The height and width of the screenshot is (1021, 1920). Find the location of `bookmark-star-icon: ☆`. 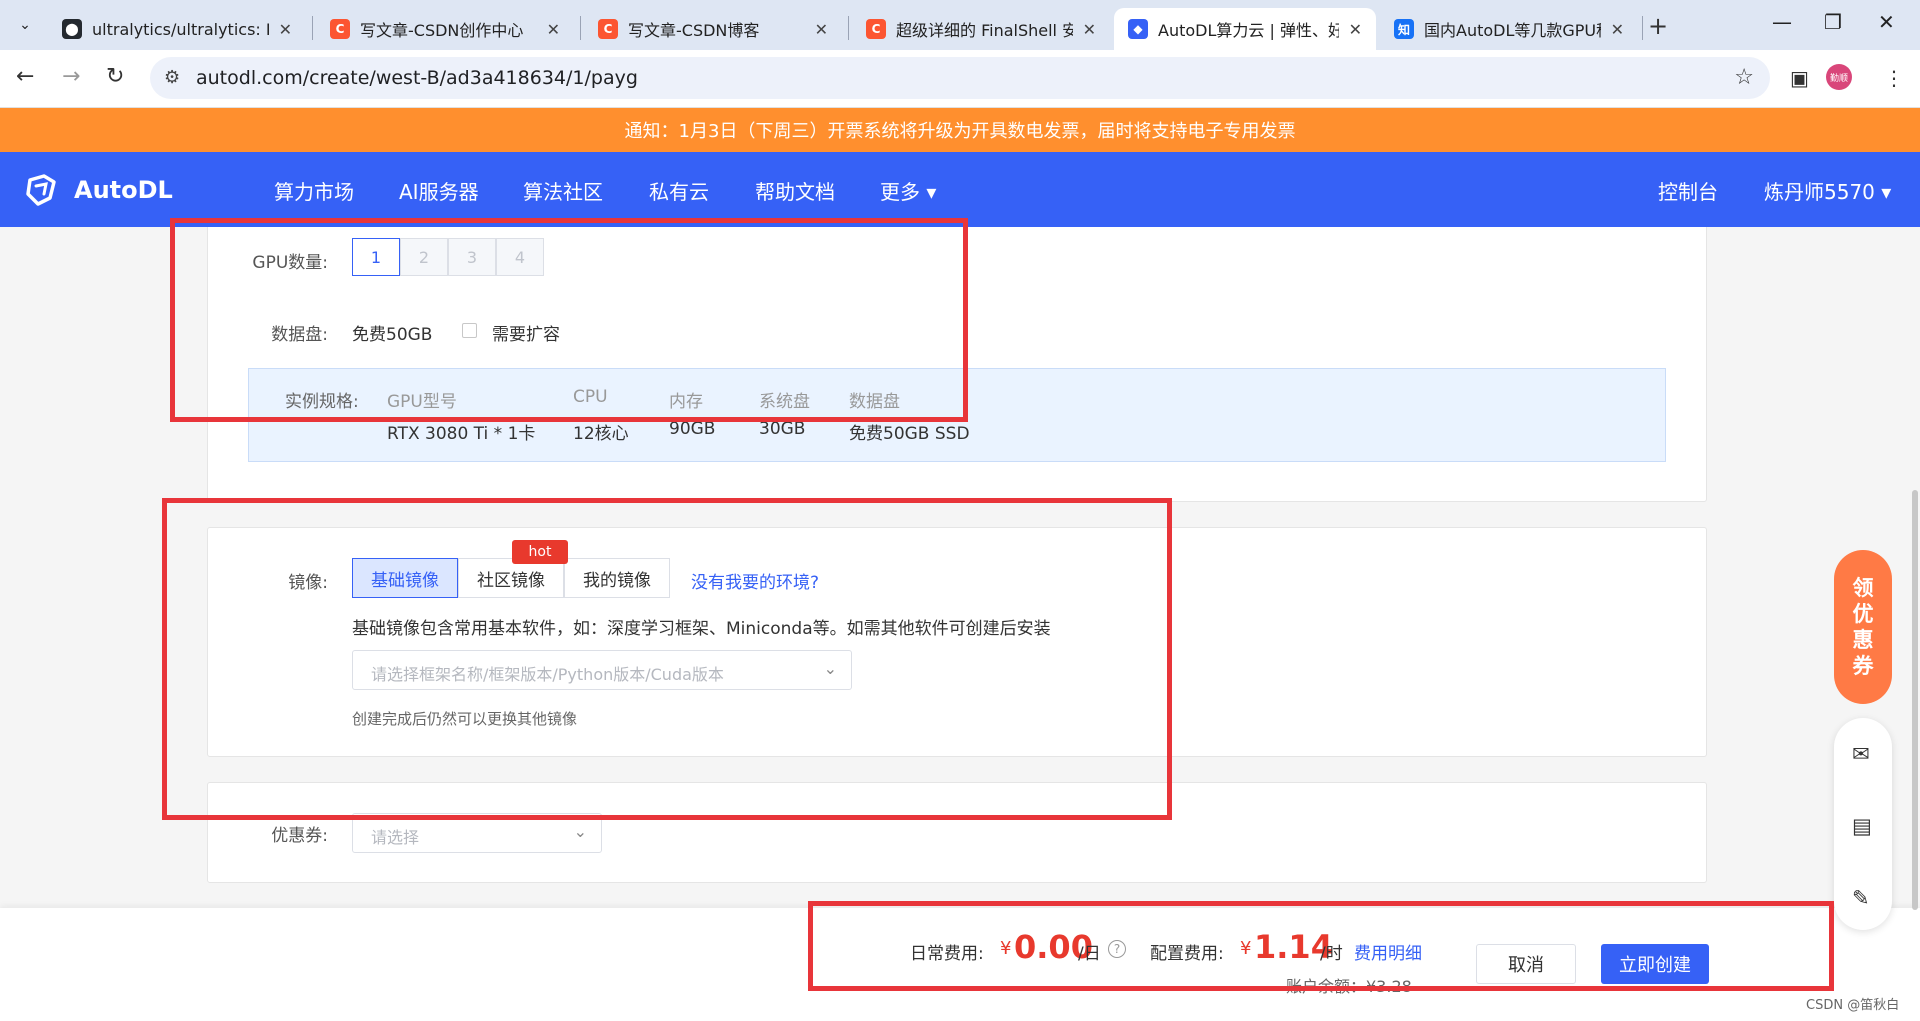

bookmark-star-icon: ☆ is located at coordinates (1744, 77).